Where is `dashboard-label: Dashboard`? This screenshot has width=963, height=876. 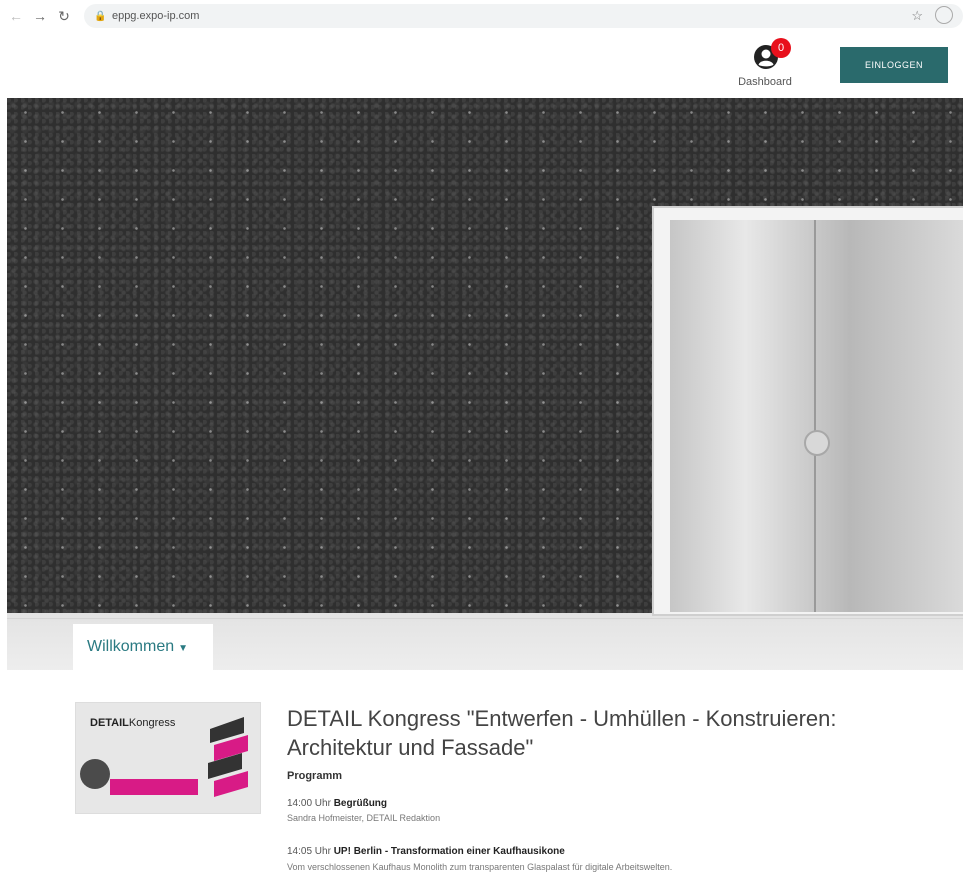
dashboard-label: Dashboard is located at coordinates (765, 82).